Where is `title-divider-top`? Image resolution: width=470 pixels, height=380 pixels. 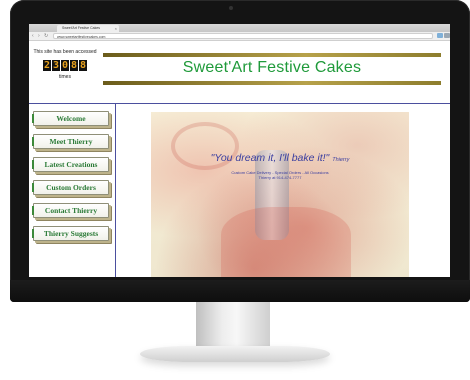
title-divider-top is located at coordinates (272, 55).